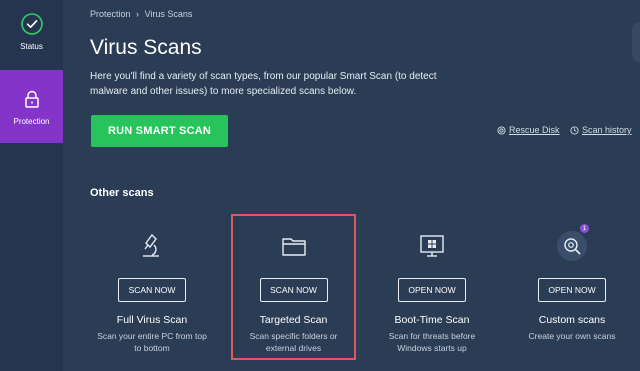 This screenshot has height=371, width=640. Describe the element at coordinates (31, 99) in the screenshot. I see `lock-icon` at that location.